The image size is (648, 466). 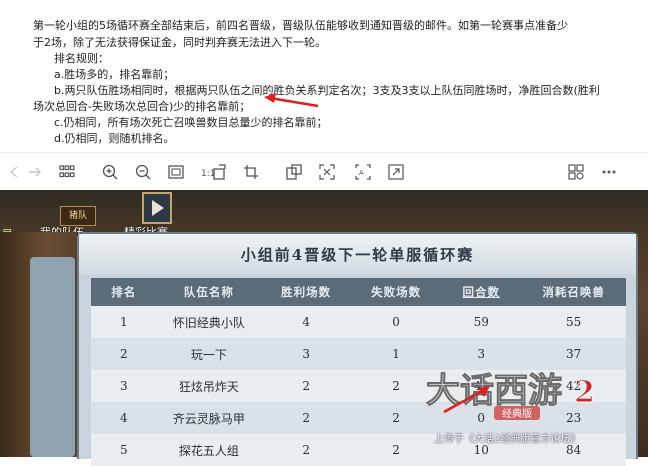 I want to click on logo-number: 2, so click(x=584, y=392).